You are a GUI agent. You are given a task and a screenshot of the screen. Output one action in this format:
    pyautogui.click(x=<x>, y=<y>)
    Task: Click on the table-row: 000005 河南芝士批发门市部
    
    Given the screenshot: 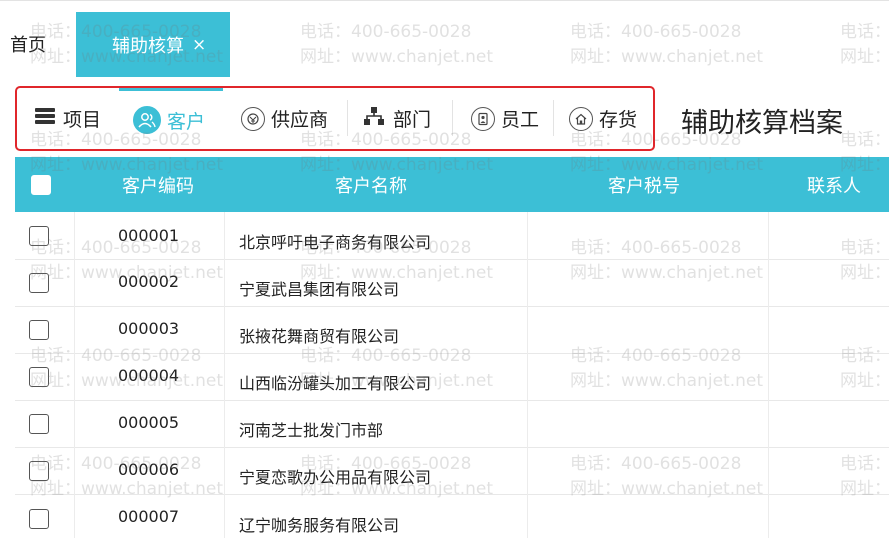 What is the action you would take?
    pyautogui.click(x=452, y=424)
    